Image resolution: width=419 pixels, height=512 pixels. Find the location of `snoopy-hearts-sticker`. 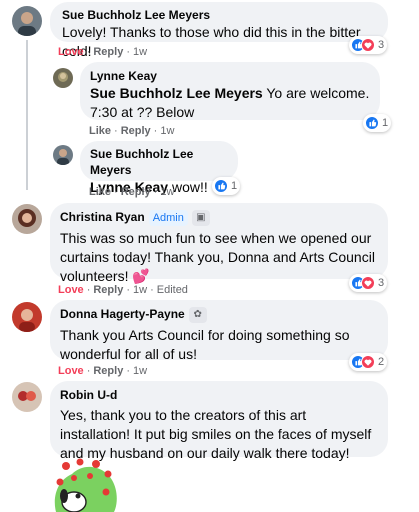

snoopy-hearts-sticker is located at coordinates (85, 485).